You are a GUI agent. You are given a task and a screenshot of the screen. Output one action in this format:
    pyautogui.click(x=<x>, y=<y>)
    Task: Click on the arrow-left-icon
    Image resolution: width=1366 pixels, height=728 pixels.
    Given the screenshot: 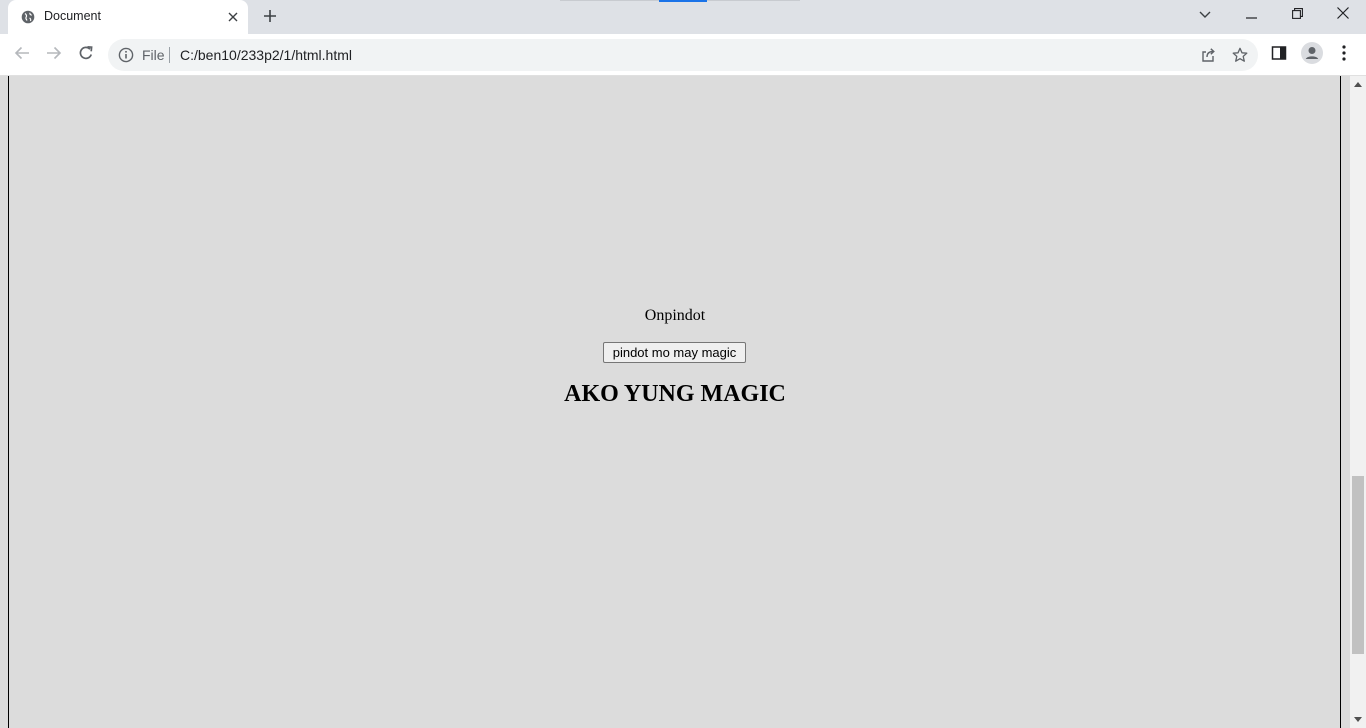 What is the action you would take?
    pyautogui.click(x=22, y=55)
    